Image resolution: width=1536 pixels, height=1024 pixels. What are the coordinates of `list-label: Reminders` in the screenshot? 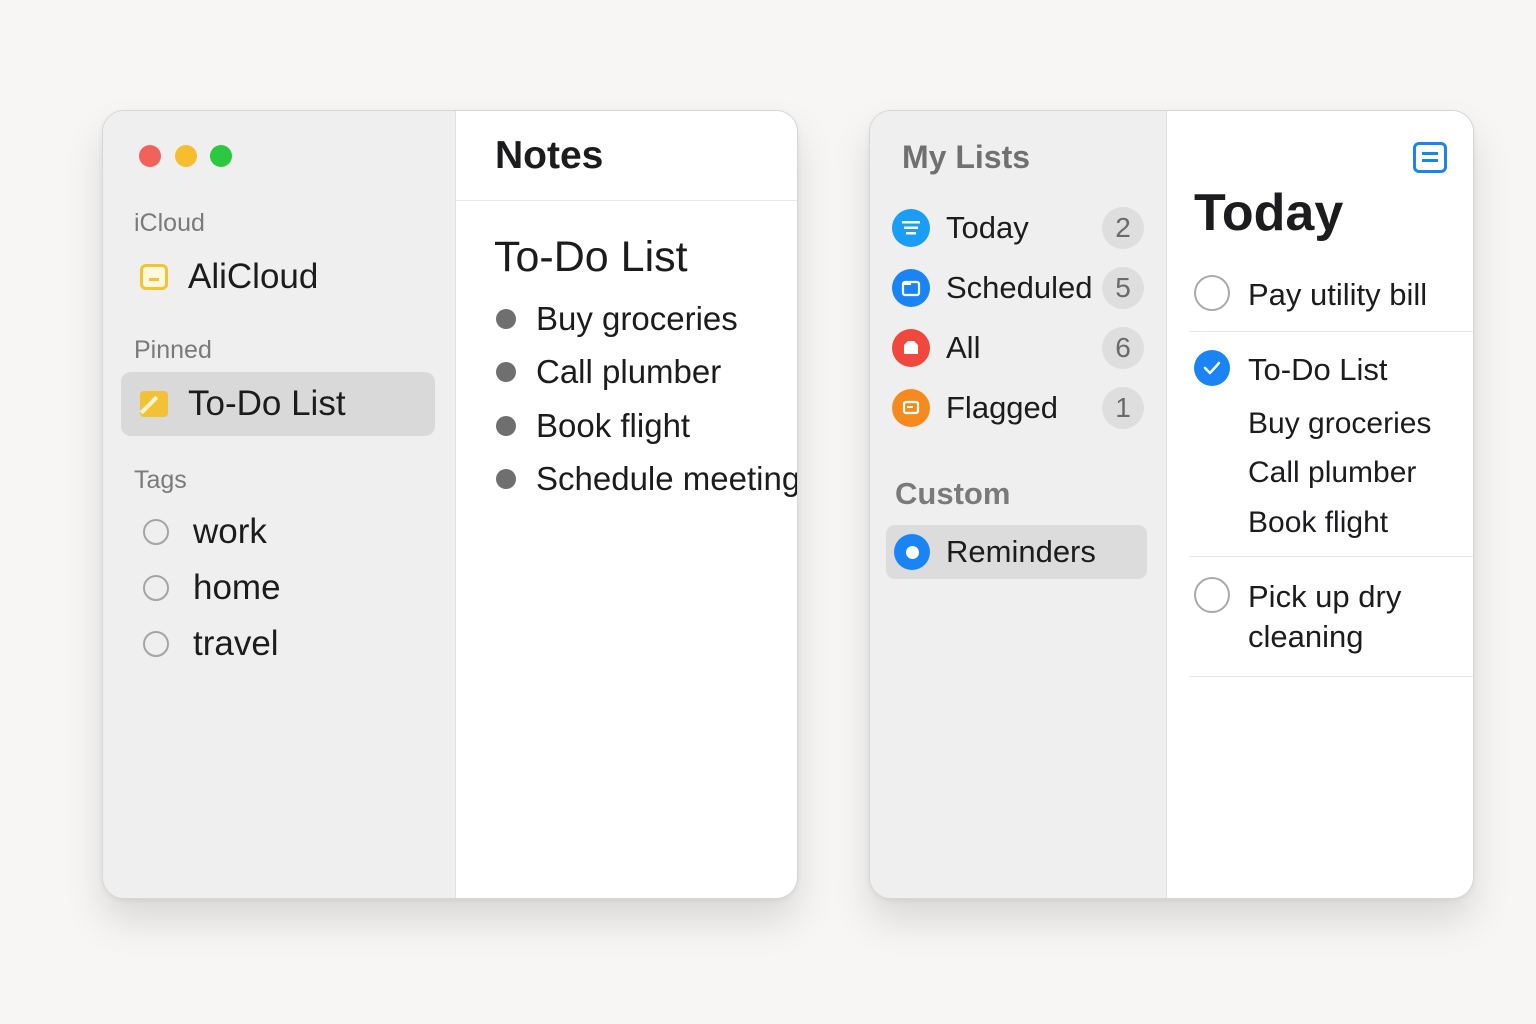 It's located at (1021, 551).